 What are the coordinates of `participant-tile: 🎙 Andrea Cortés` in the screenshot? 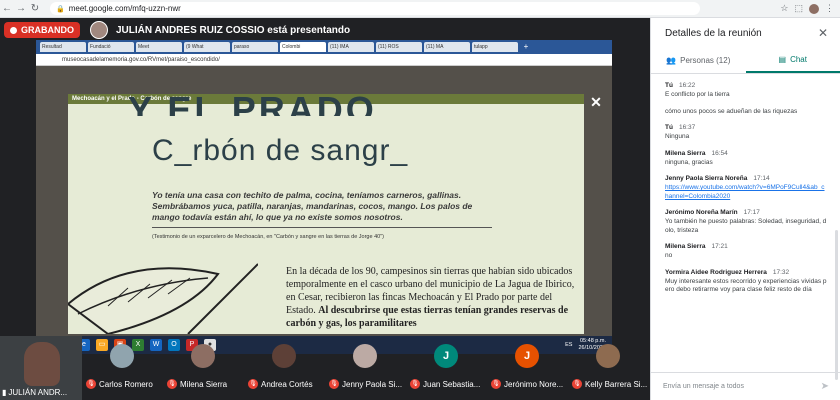 It's located at (284, 368).